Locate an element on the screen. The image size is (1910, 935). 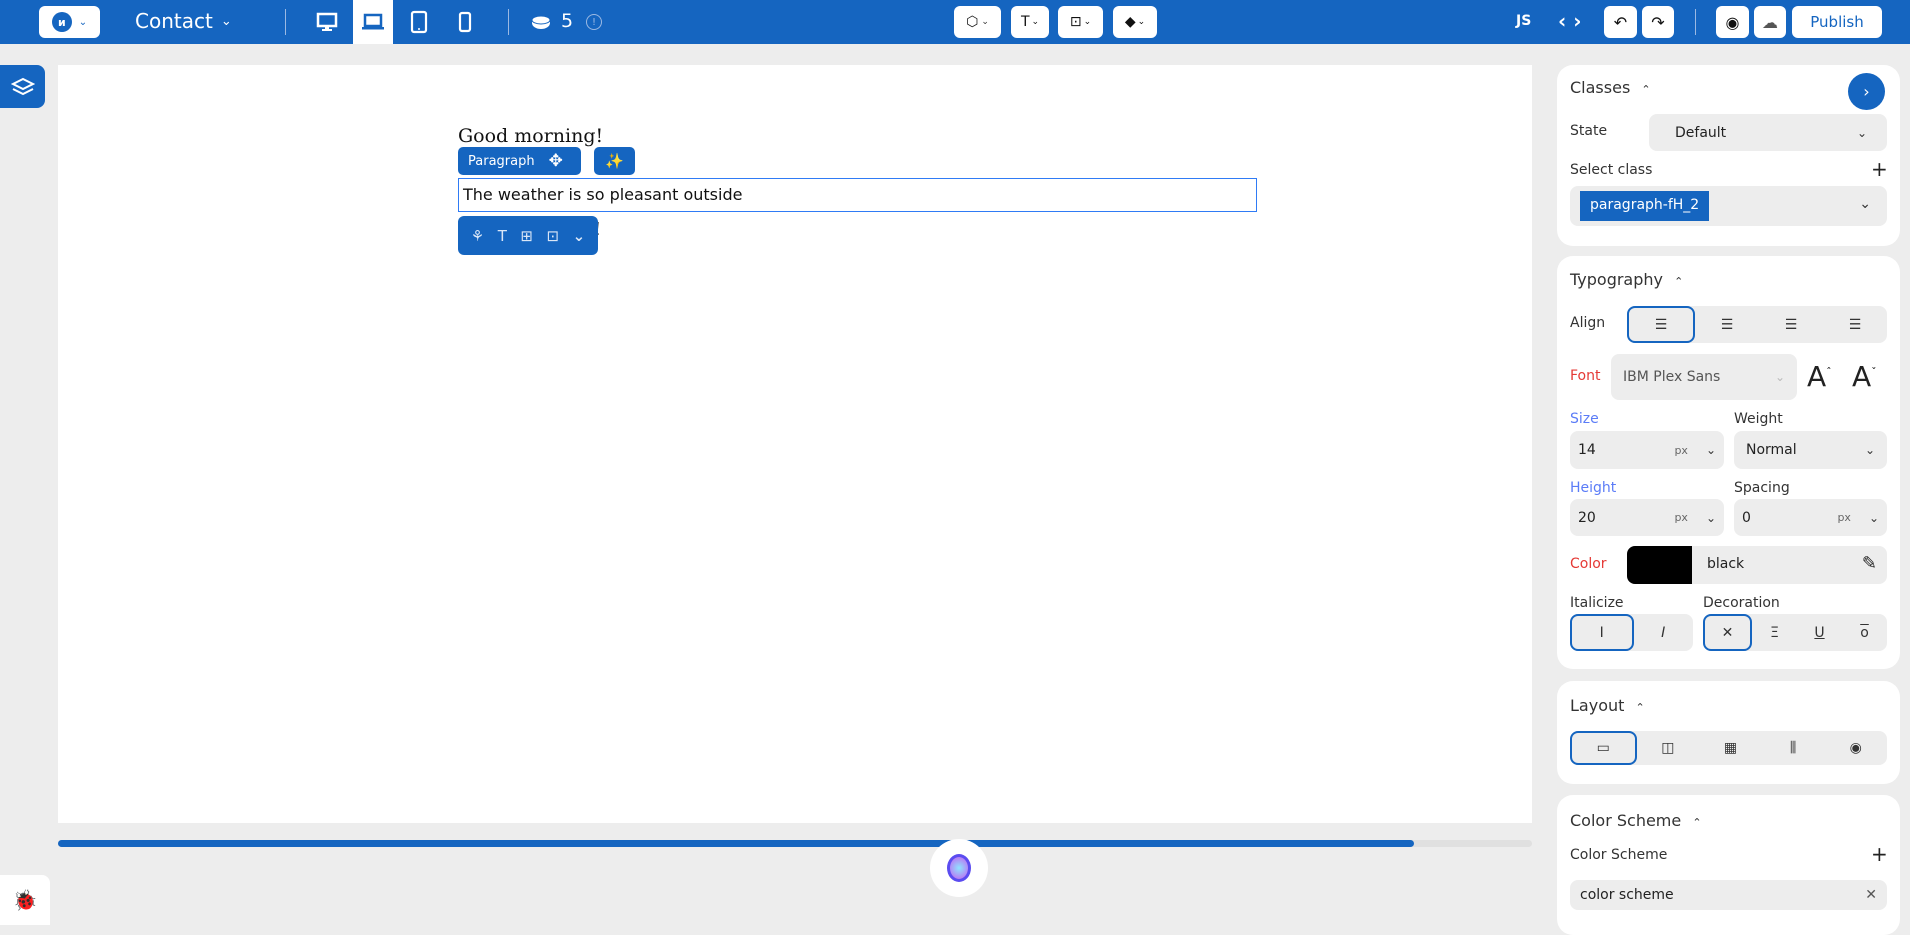
layers-icon is located at coordinates (22, 86).